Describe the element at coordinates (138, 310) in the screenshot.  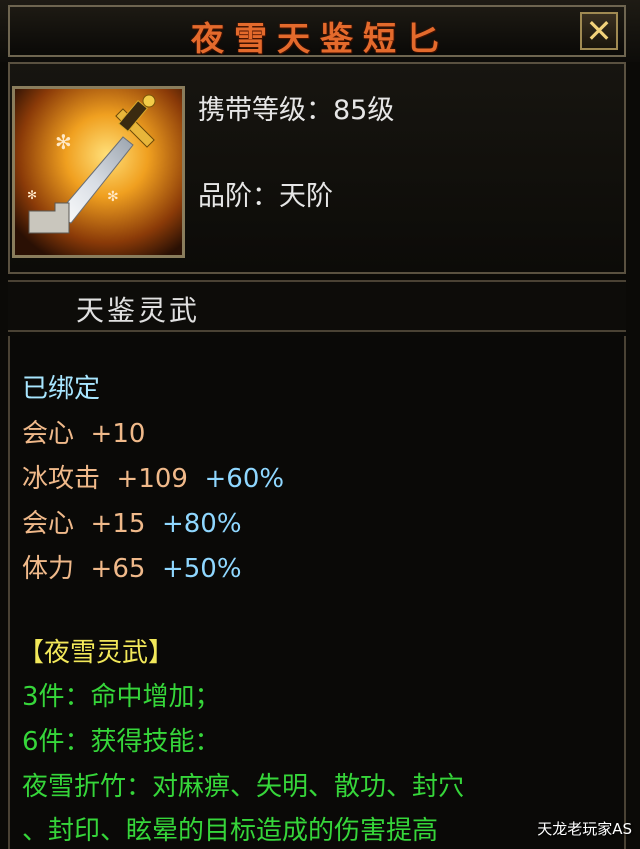
I see `item-type: 天鉴灵武` at that location.